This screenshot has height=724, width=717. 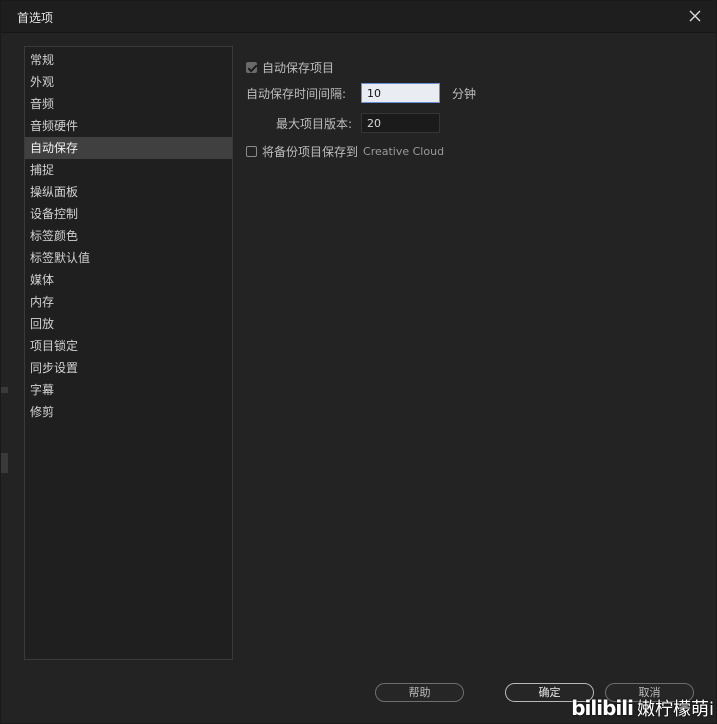 What do you see at coordinates (128, 302) in the screenshot?
I see `sidebar-item: 内存` at bounding box center [128, 302].